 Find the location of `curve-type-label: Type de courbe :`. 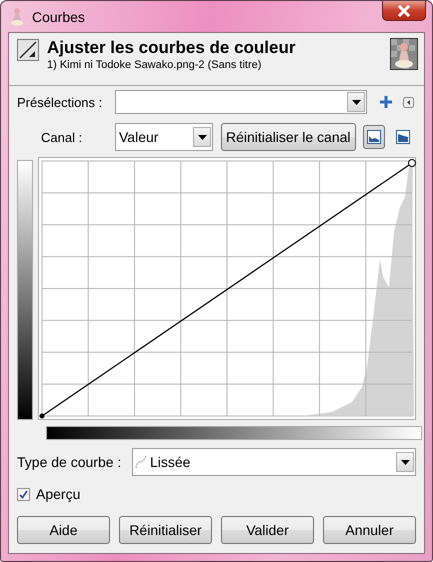

curve-type-label: Type de courbe : is located at coordinates (69, 462).